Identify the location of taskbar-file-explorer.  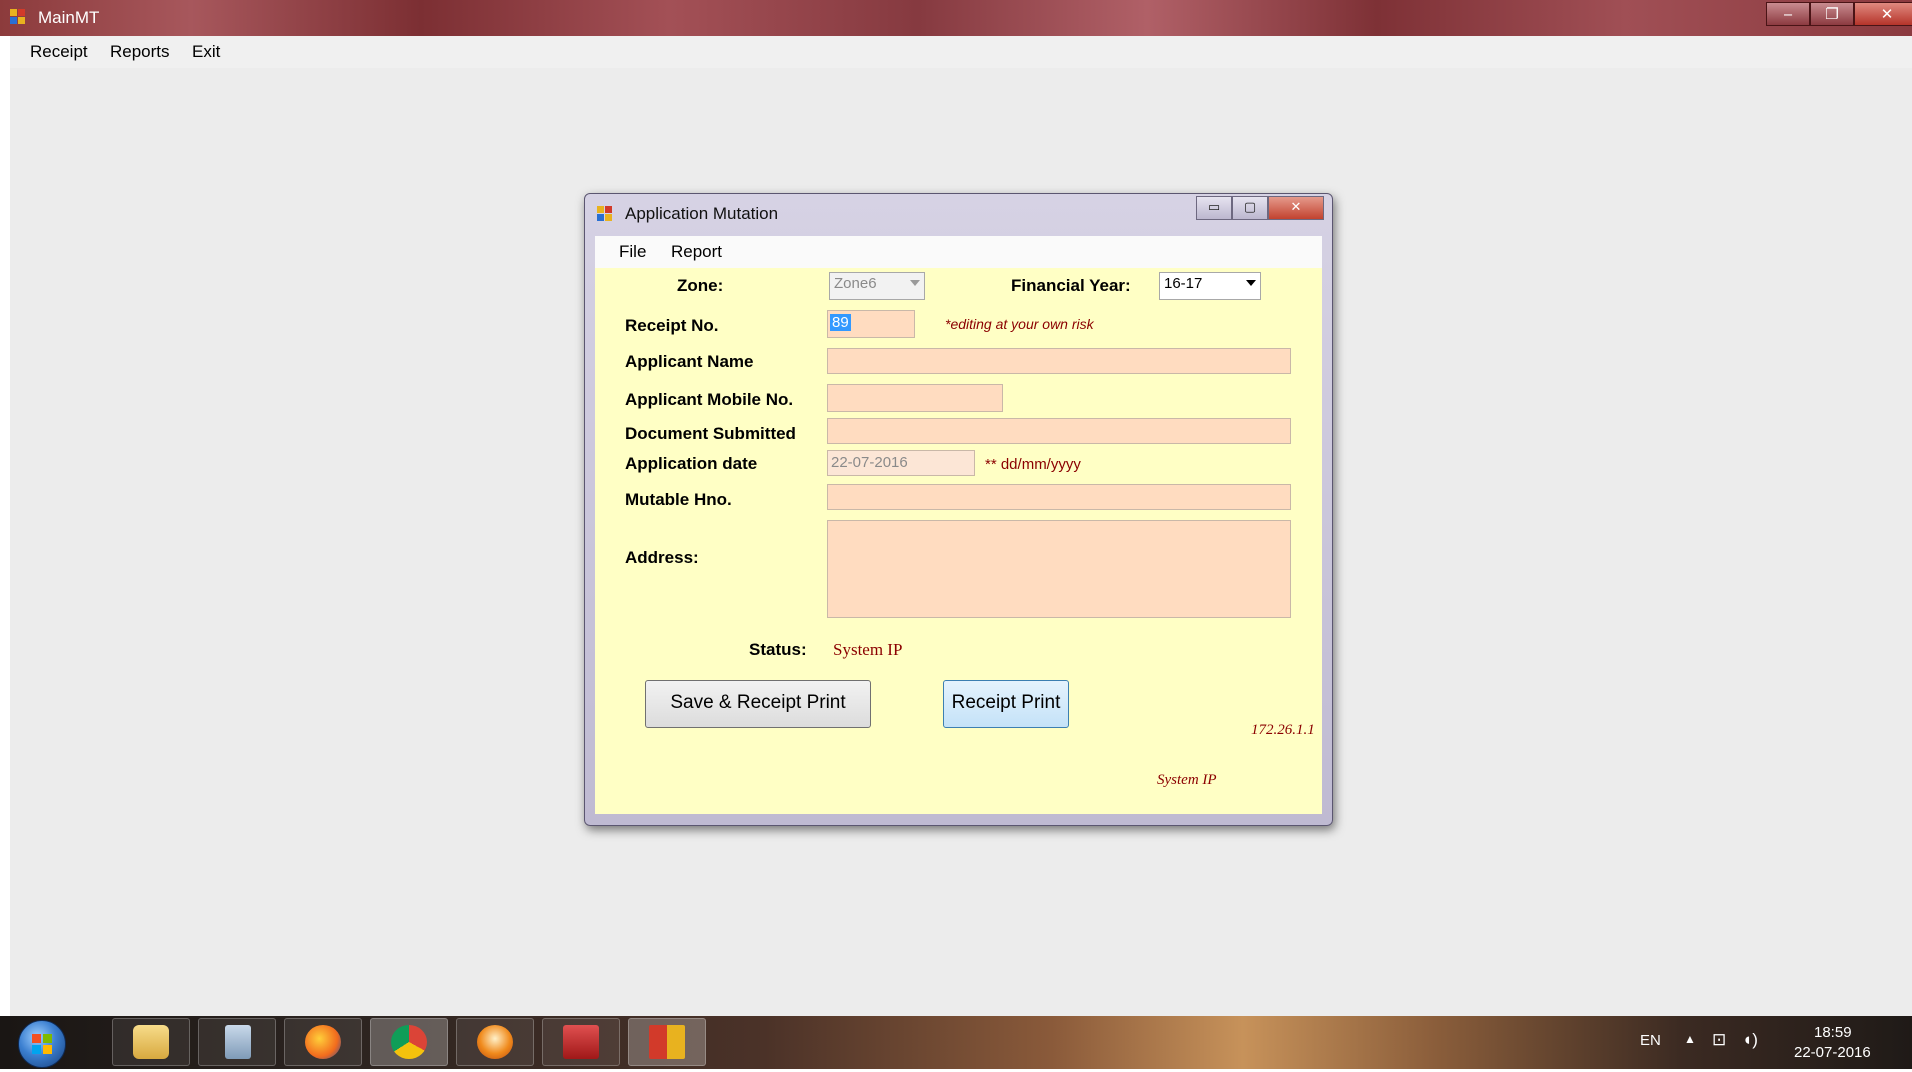
(151, 1042).